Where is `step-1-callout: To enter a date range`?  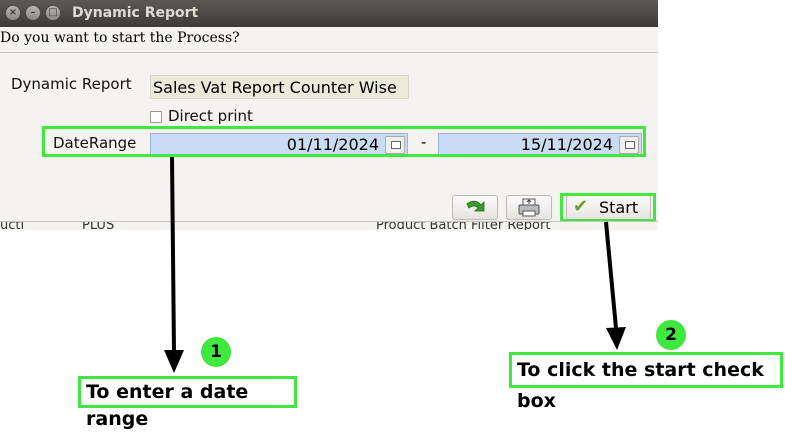 step-1-callout: To enter a date range is located at coordinates (187, 403).